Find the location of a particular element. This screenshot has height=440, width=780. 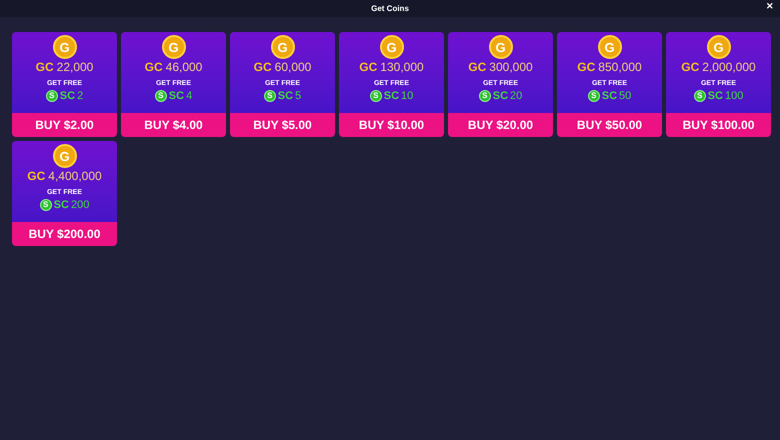

buy-button: BUY $50.00 is located at coordinates (609, 125).